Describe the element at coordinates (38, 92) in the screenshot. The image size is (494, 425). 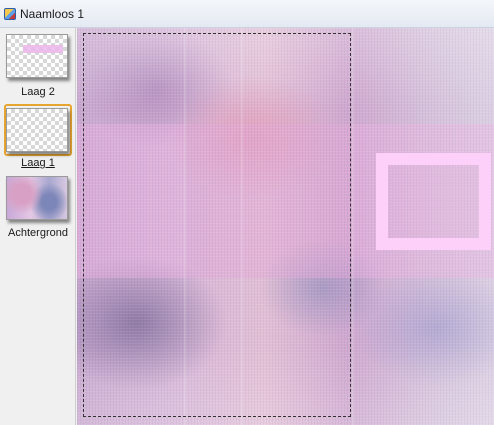
I see `layer-label: Laag 2` at that location.